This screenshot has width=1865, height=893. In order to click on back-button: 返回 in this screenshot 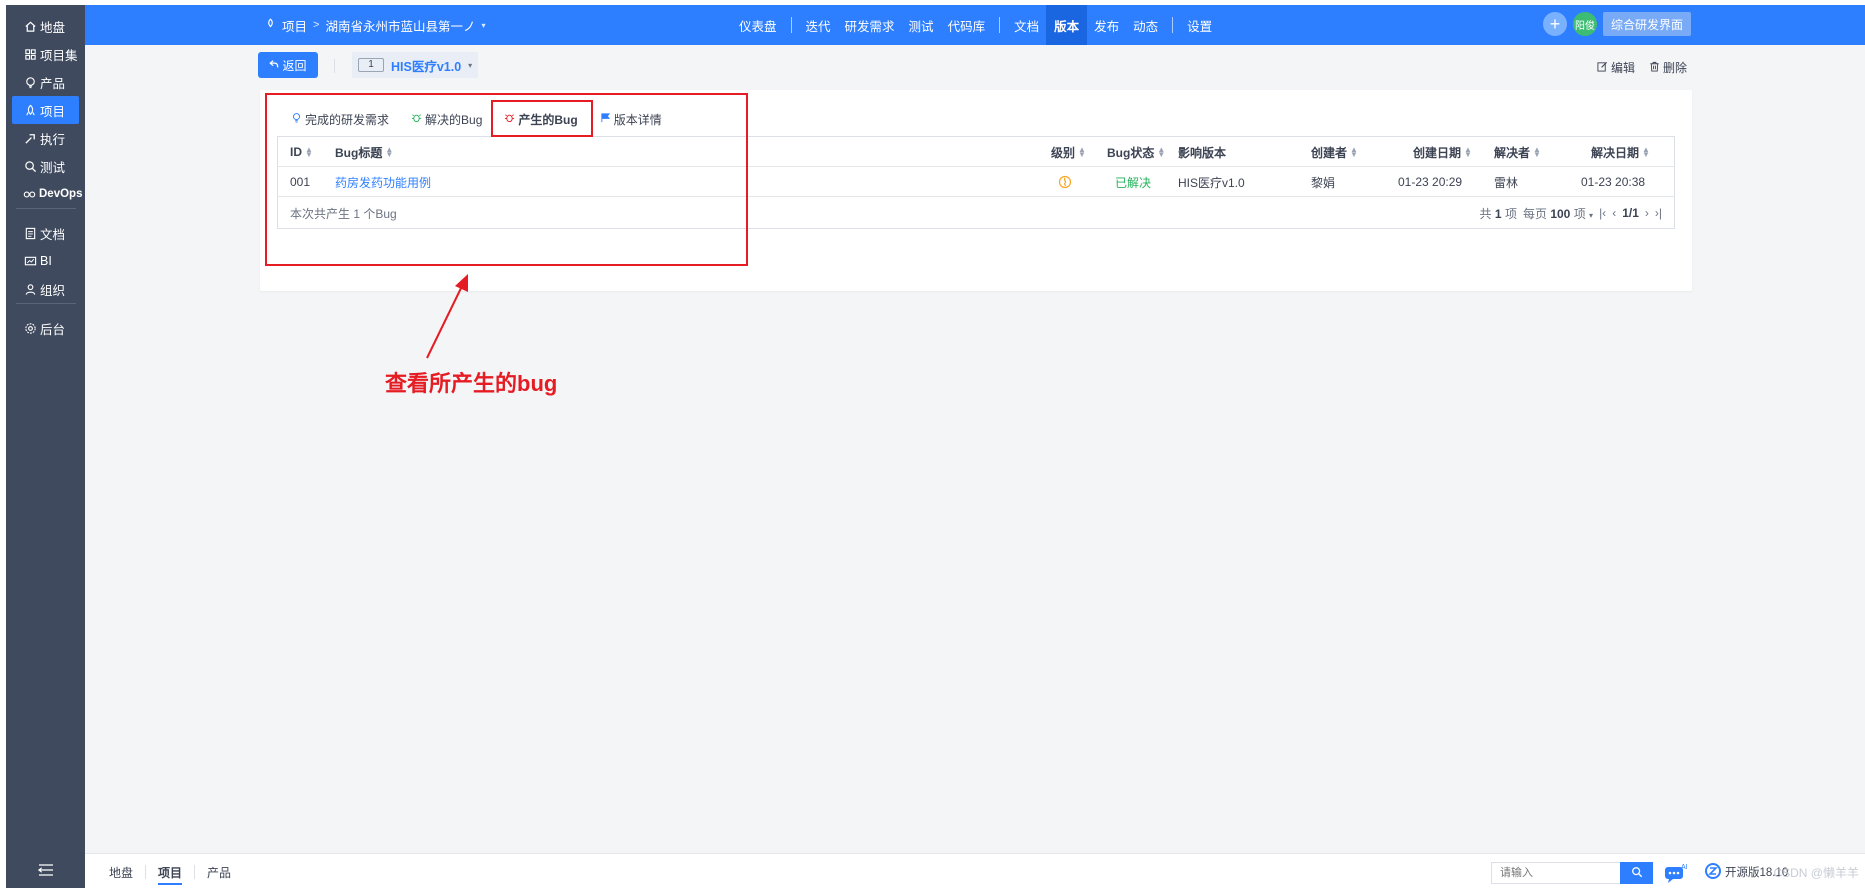, I will do `click(288, 65)`.